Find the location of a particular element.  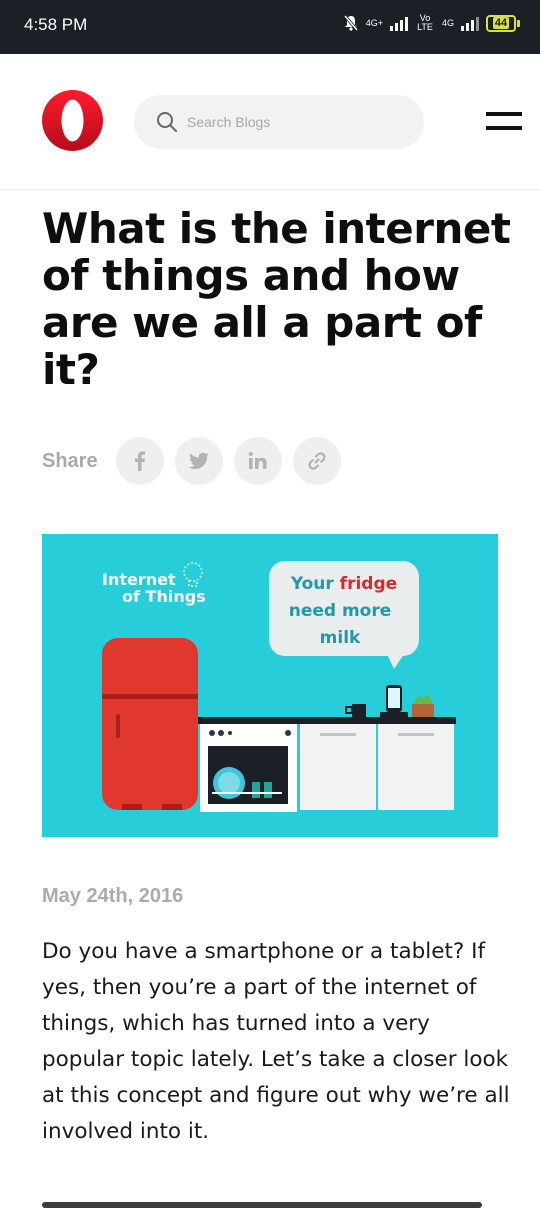

linkedin-icon is located at coordinates (257, 460).